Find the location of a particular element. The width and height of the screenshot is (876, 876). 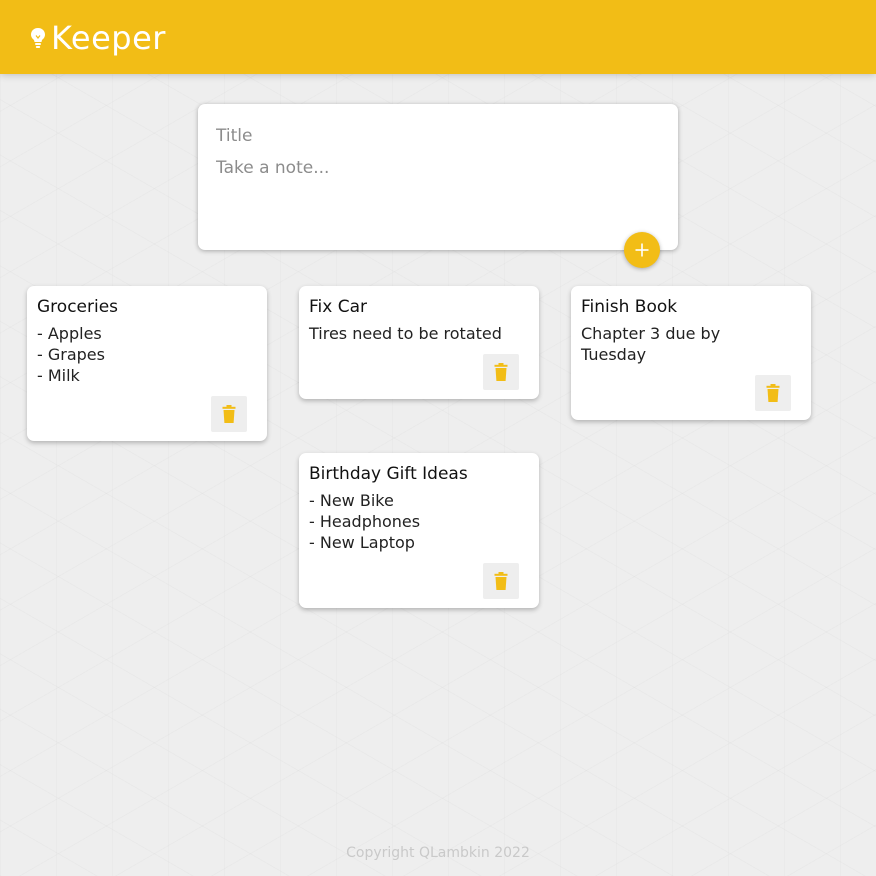

add-note-button is located at coordinates (642, 250).